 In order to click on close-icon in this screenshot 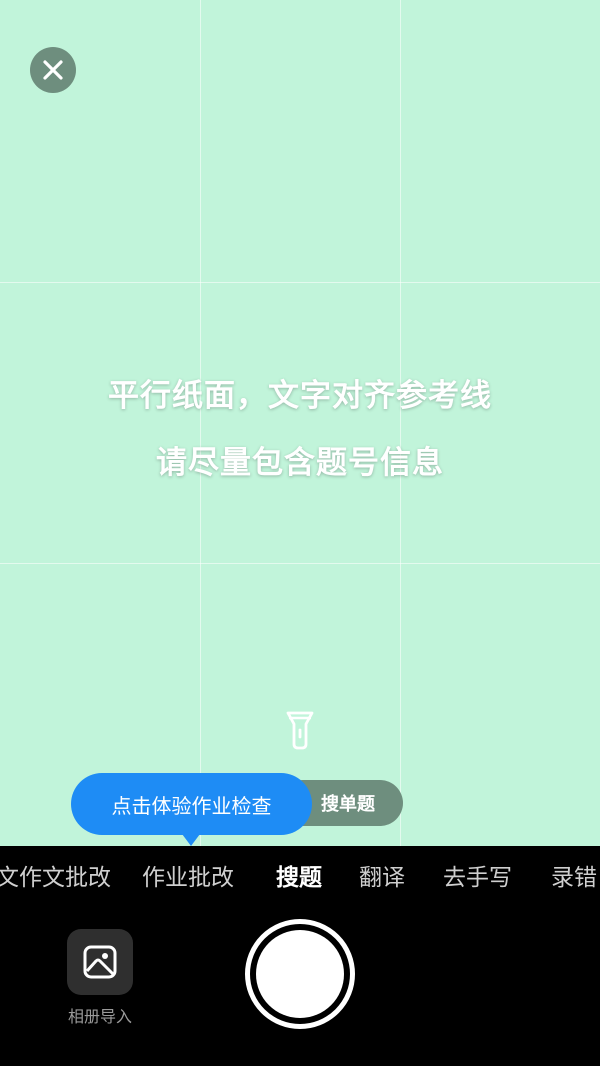, I will do `click(53, 70)`.